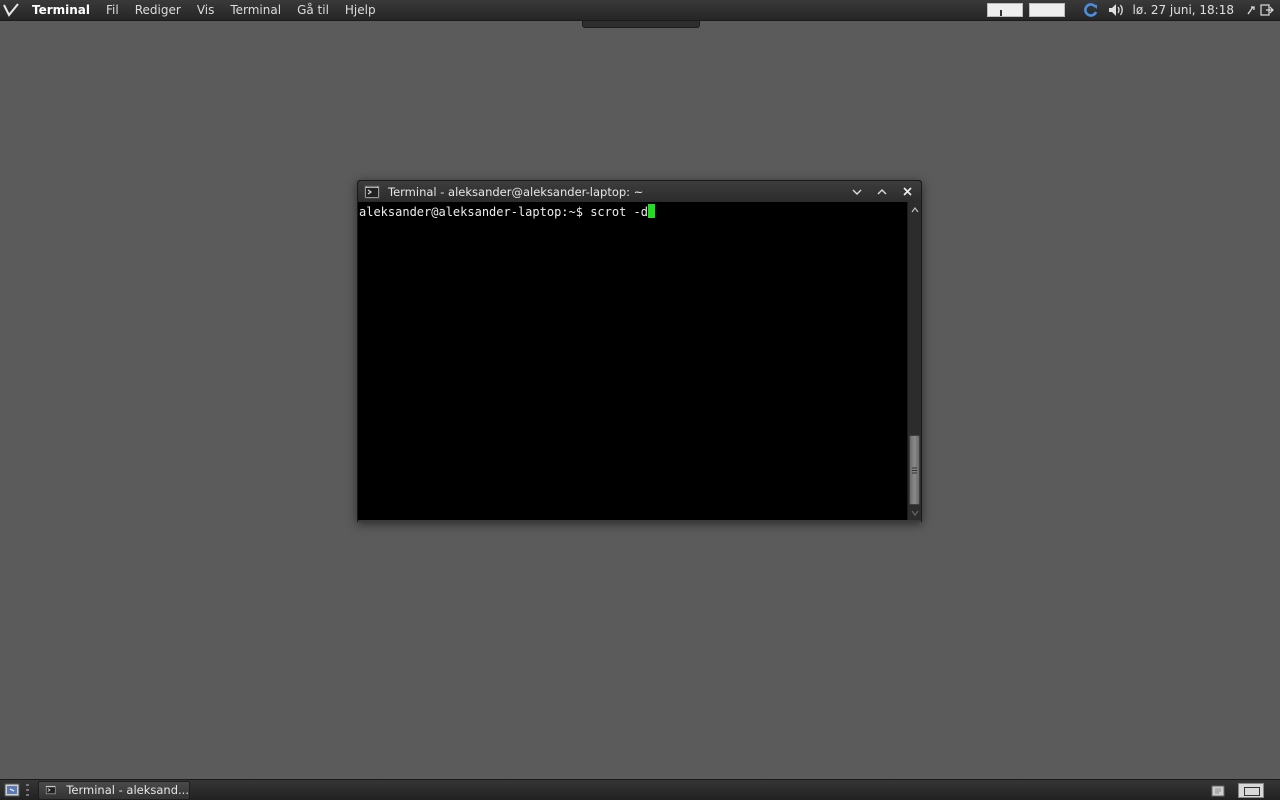  I want to click on panel-drag-handle, so click(29, 790).